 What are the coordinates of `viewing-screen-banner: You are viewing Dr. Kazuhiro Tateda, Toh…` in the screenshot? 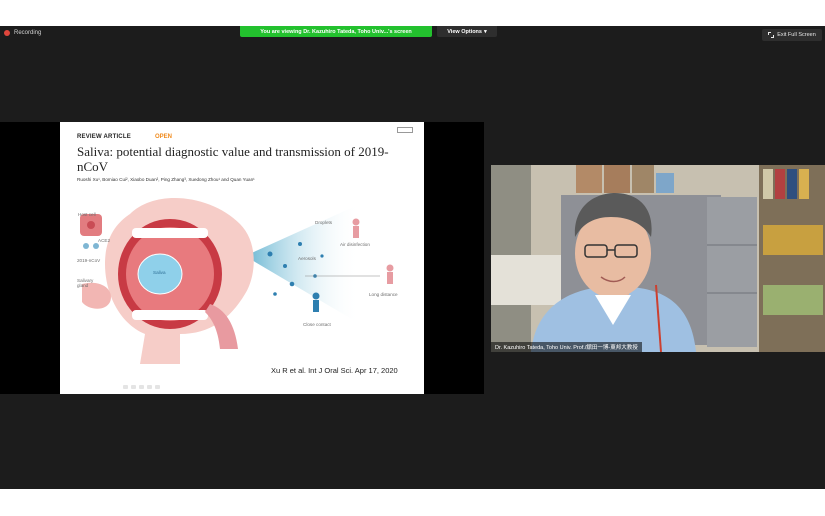 It's located at (336, 31).